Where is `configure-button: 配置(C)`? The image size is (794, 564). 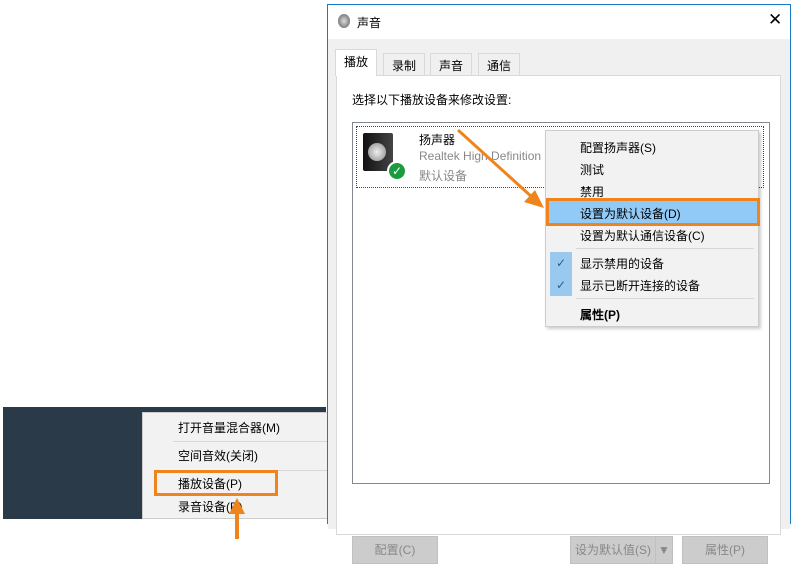
configure-button: 配置(C) is located at coordinates (395, 550).